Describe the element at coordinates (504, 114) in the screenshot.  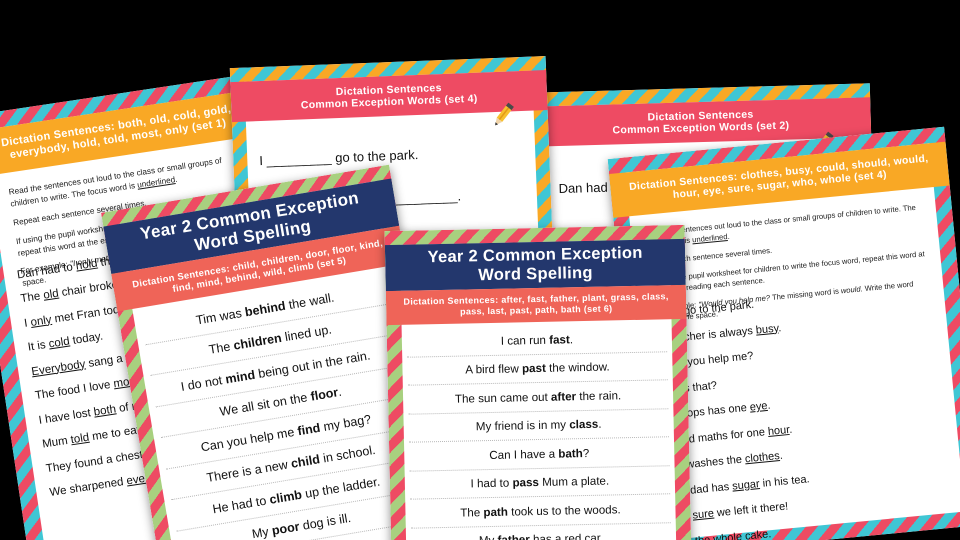
I see `pencil-icon` at that location.